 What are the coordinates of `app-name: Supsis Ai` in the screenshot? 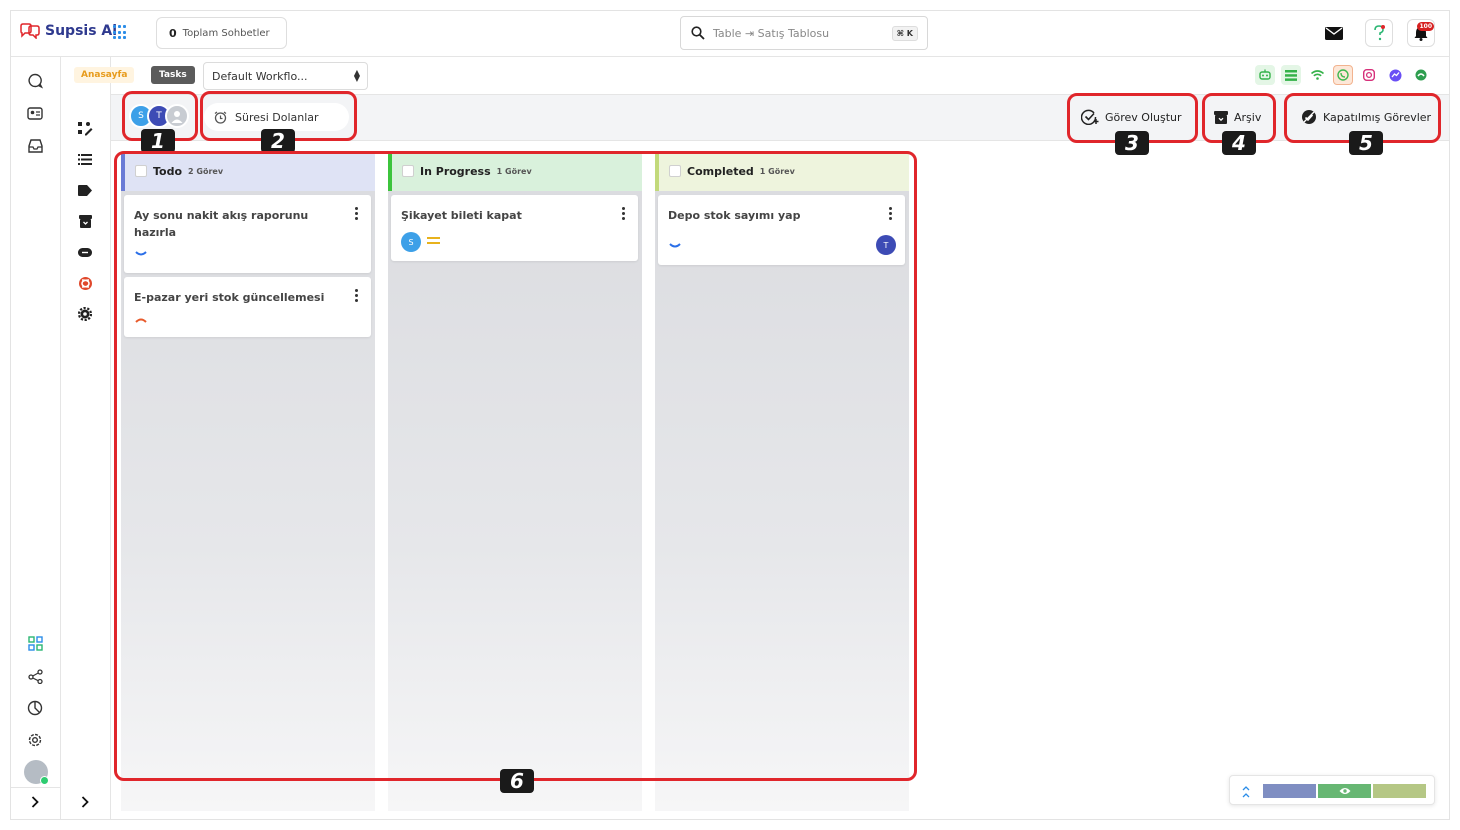 It's located at (81, 31).